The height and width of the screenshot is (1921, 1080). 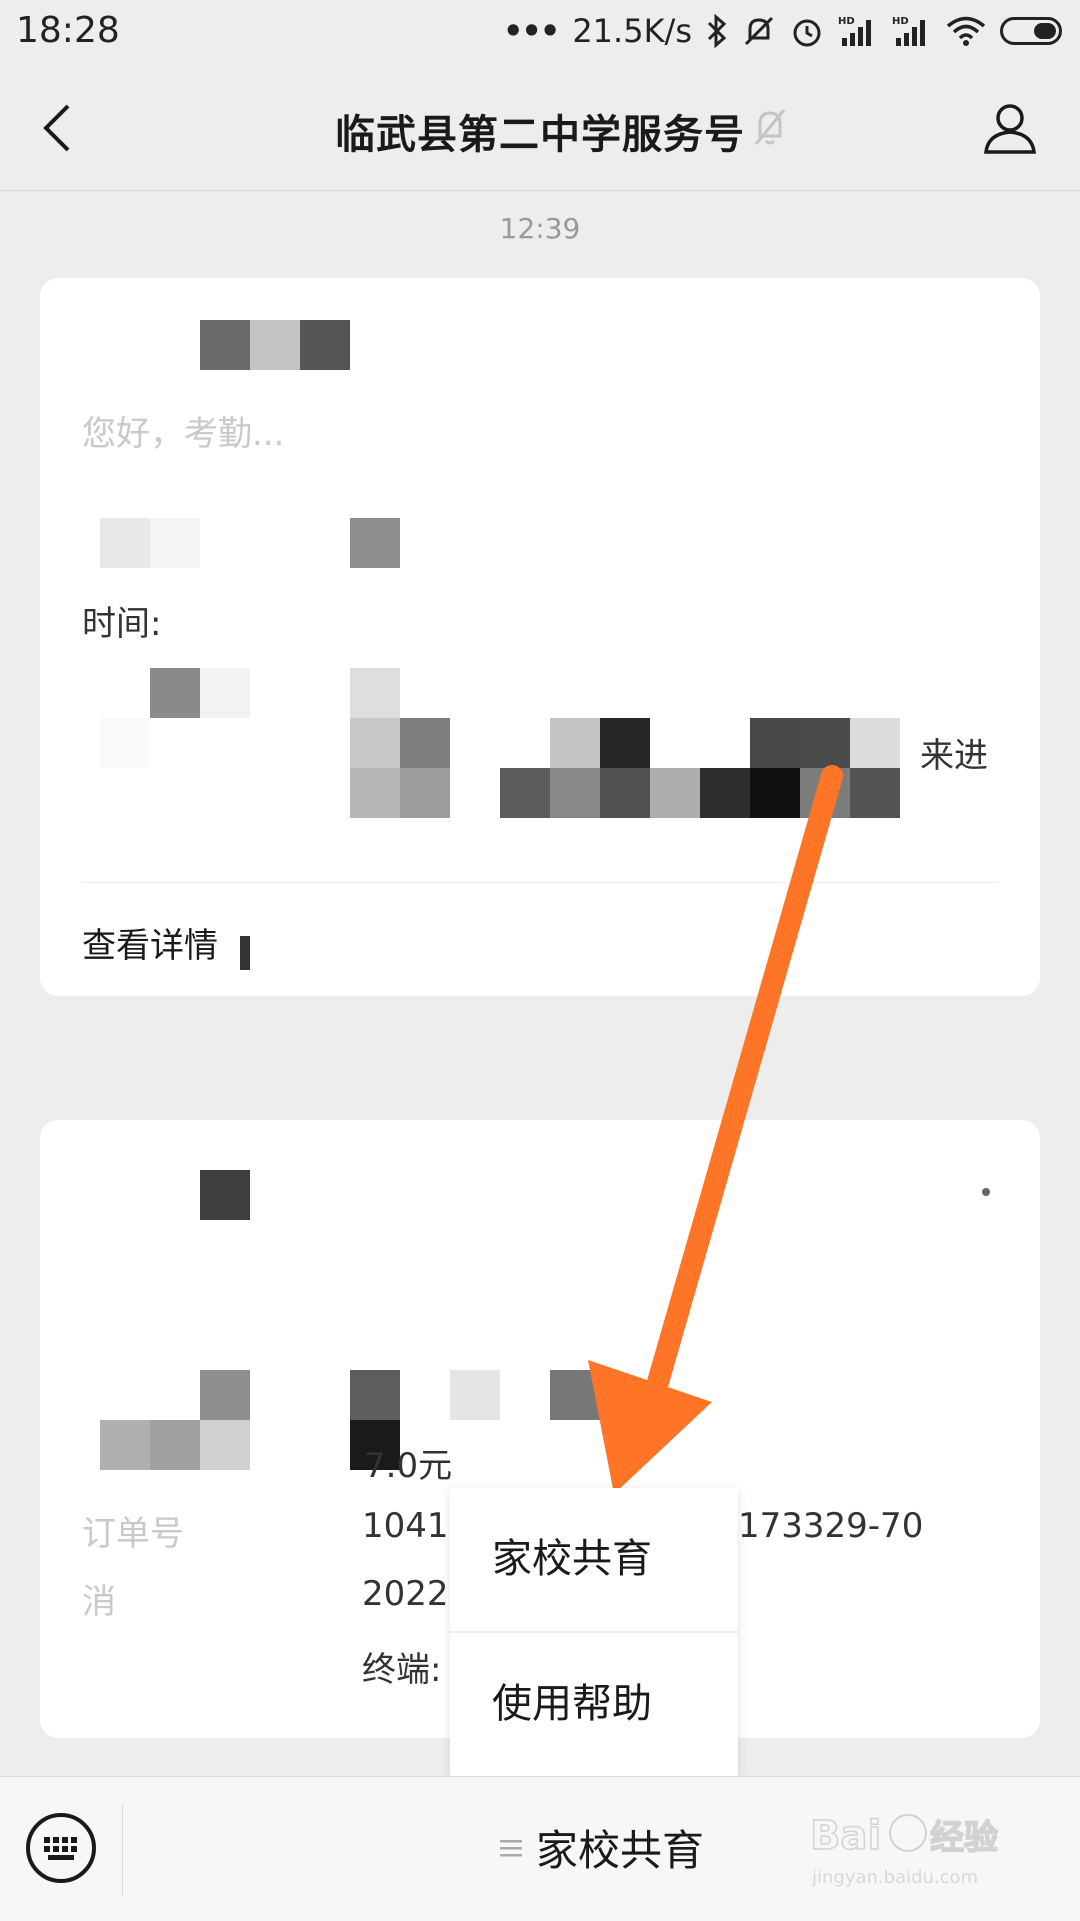 What do you see at coordinates (954, 756) in the screenshot?
I see `card-text-right: 来进` at bounding box center [954, 756].